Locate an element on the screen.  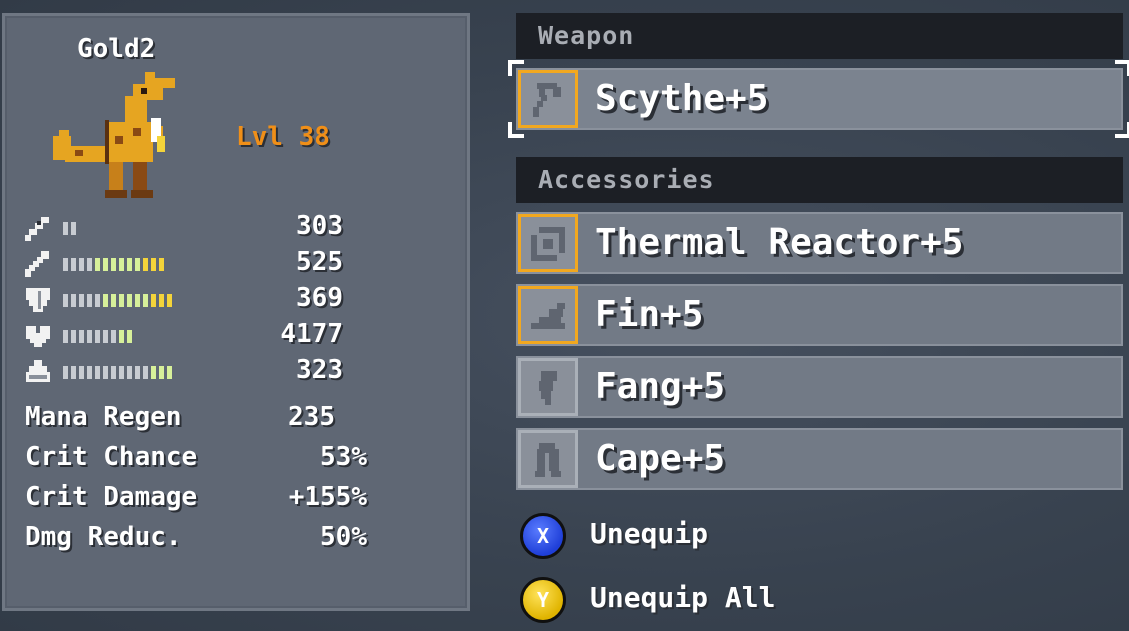
stat-value: 303 is located at coordinates (319, 226).